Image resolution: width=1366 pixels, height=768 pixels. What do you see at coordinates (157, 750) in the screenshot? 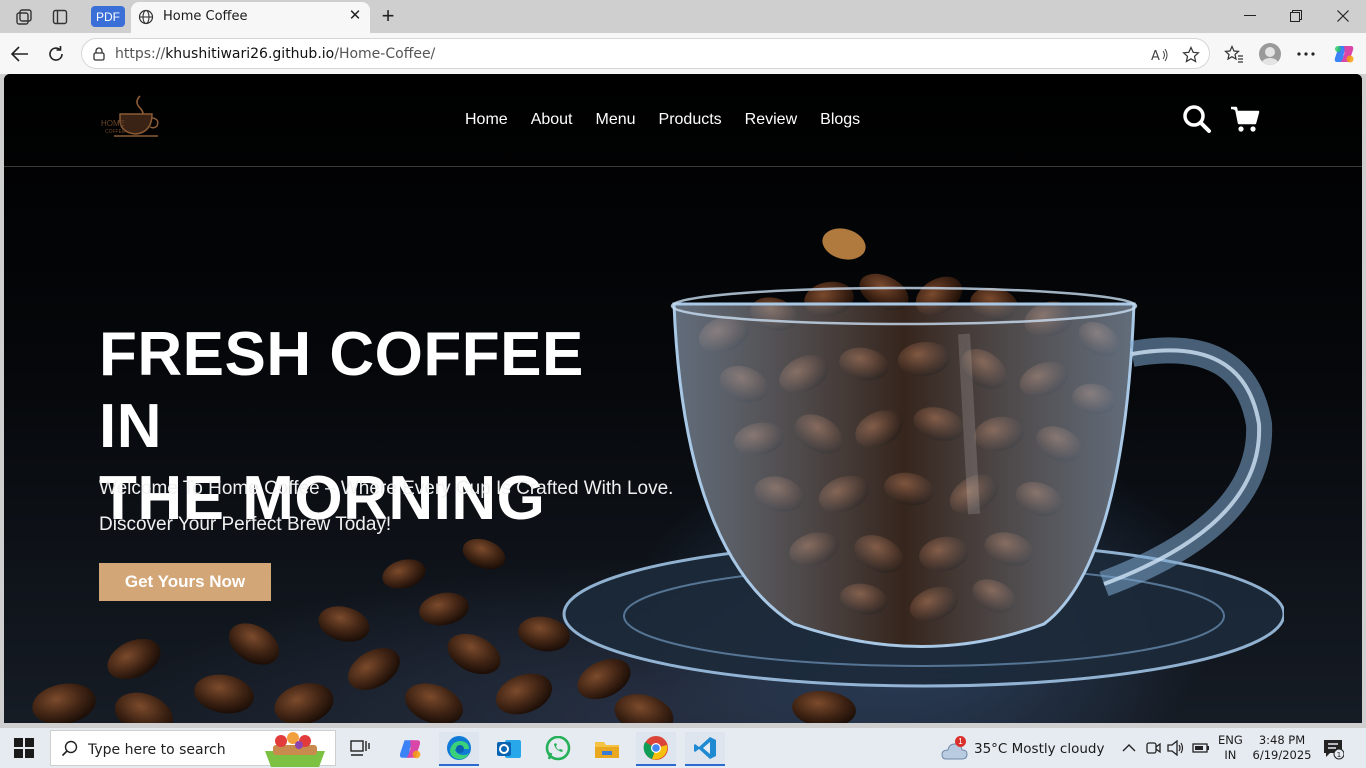
I see `search-placeholder: Type here to search` at bounding box center [157, 750].